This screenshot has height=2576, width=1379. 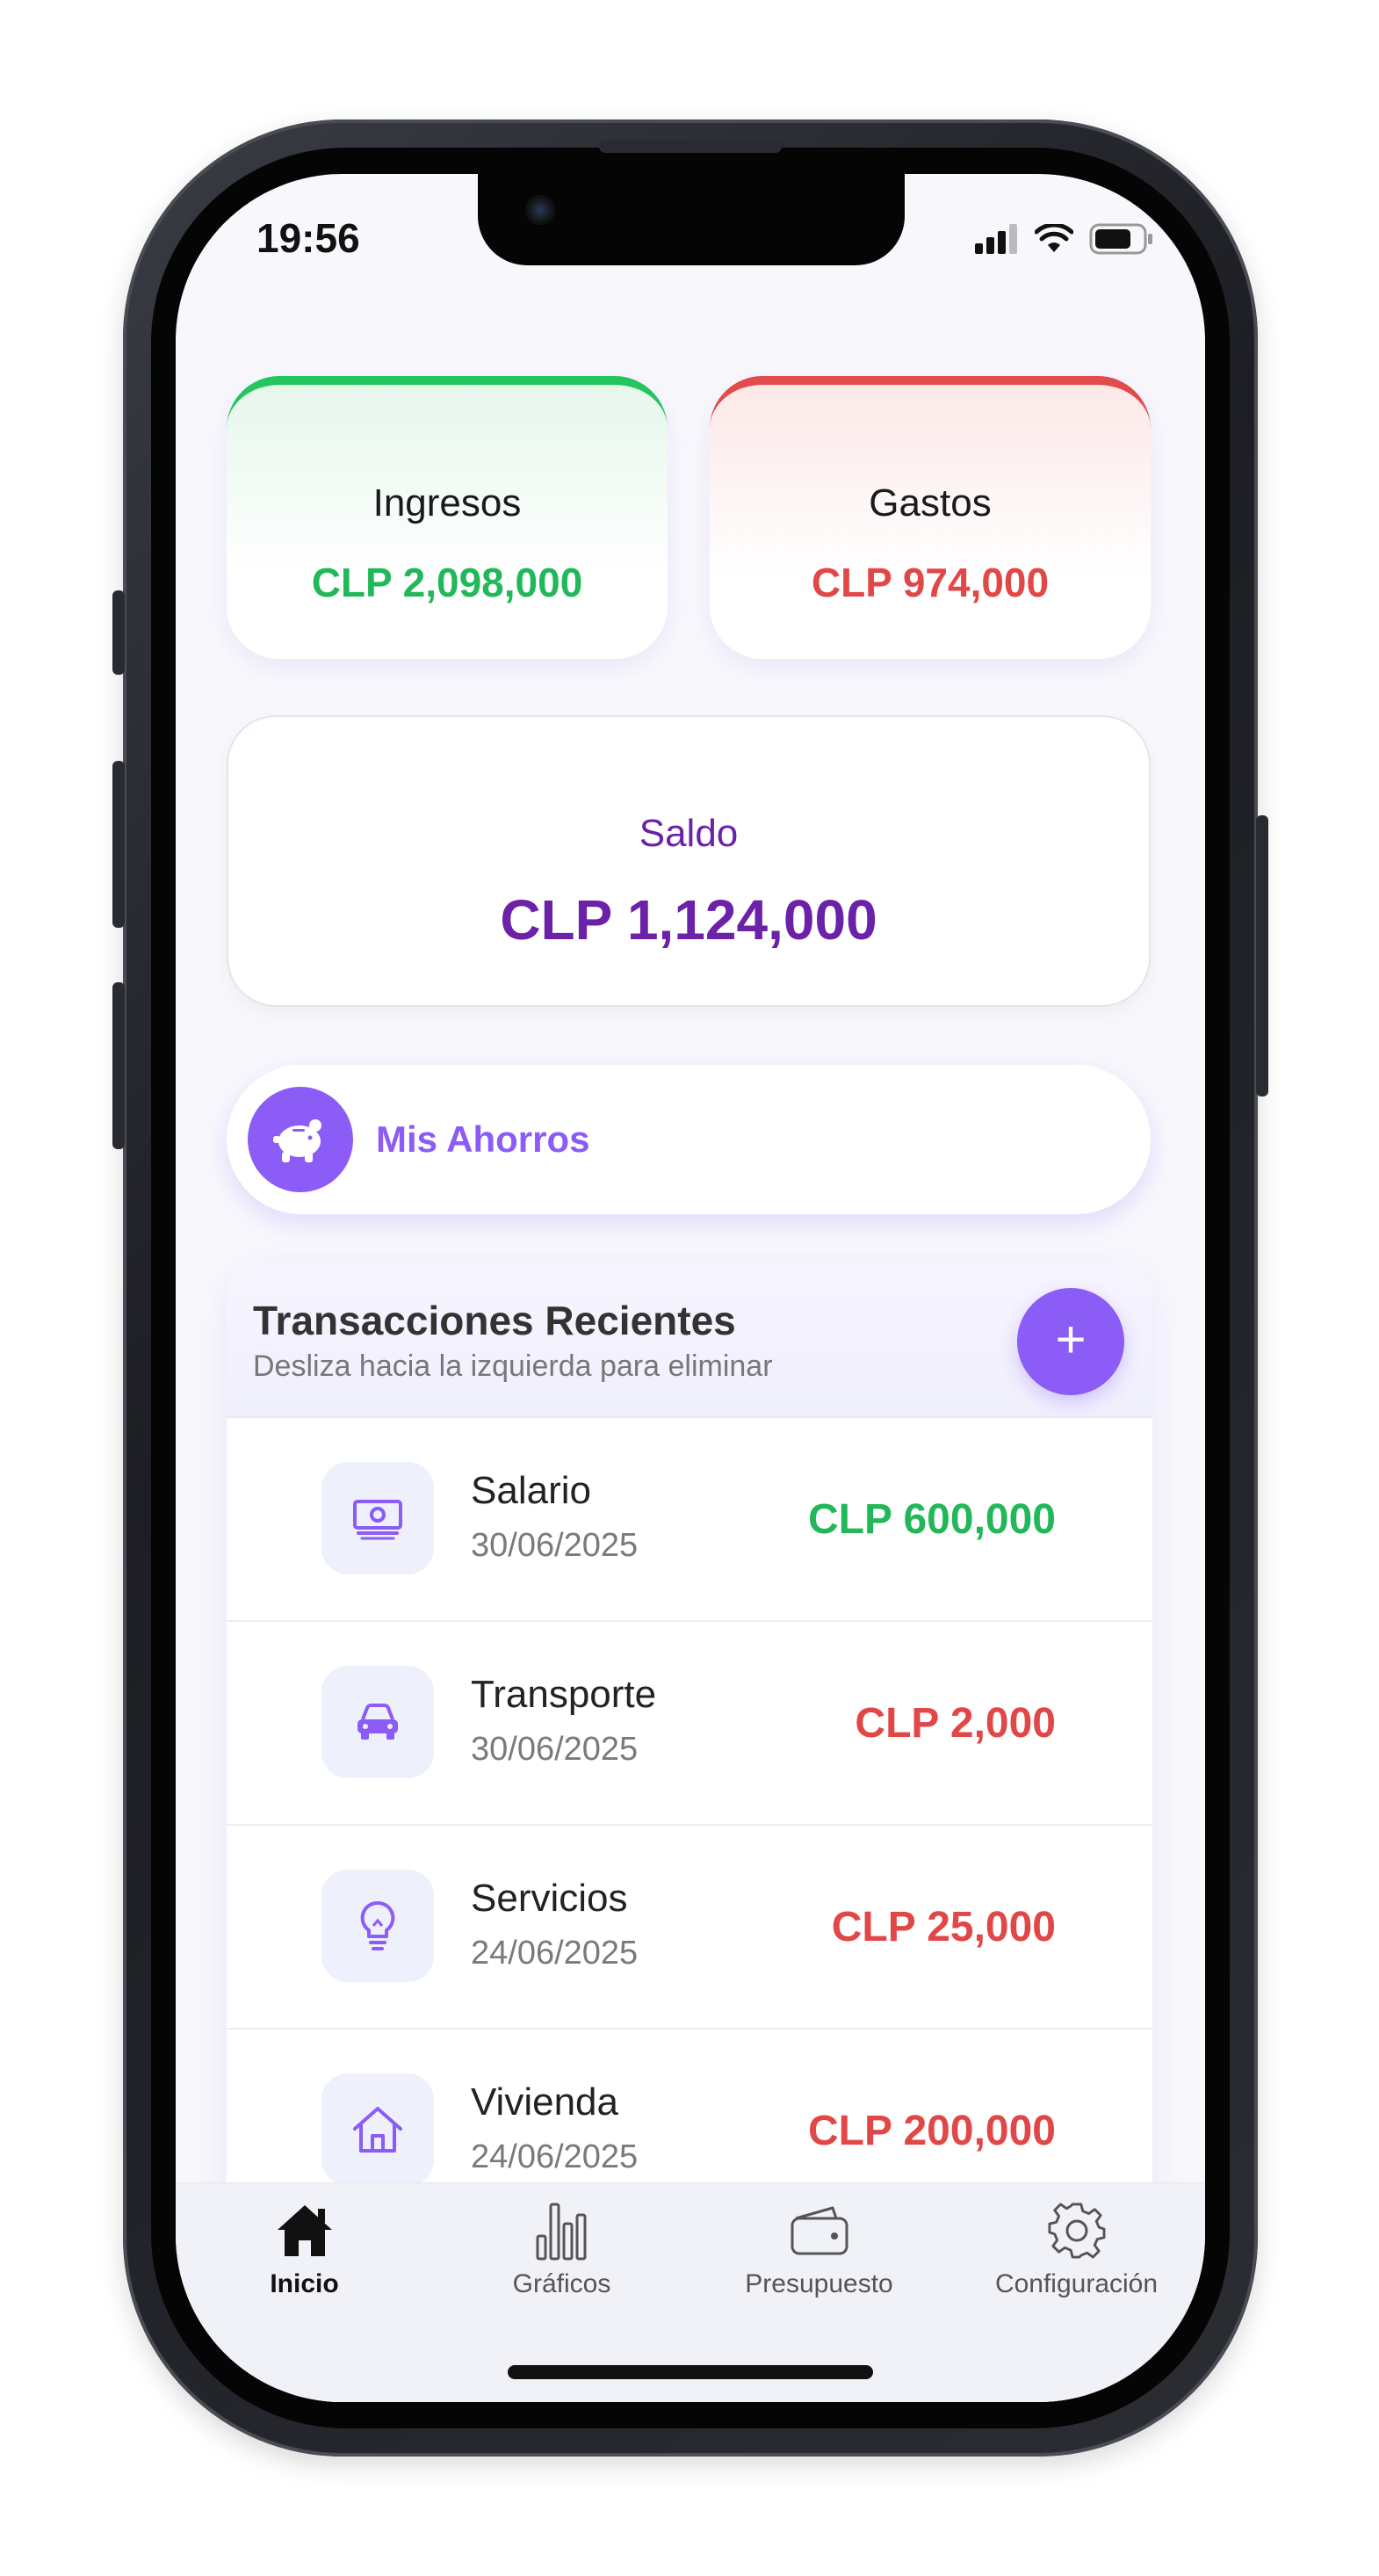 I want to click on car-icon, so click(x=377, y=1722).